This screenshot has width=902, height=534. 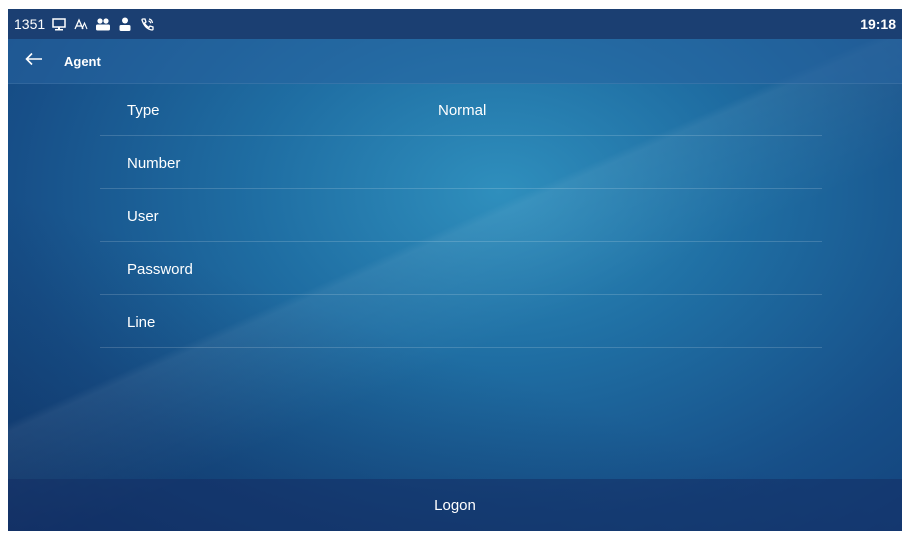 What do you see at coordinates (154, 163) in the screenshot?
I see `field-label: Number` at bounding box center [154, 163].